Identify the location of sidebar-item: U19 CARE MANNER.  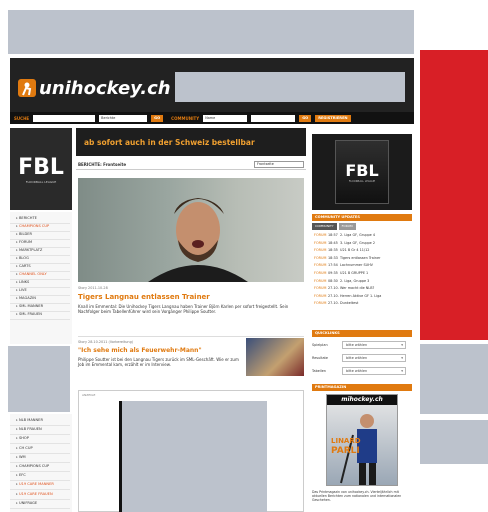
(35, 484).